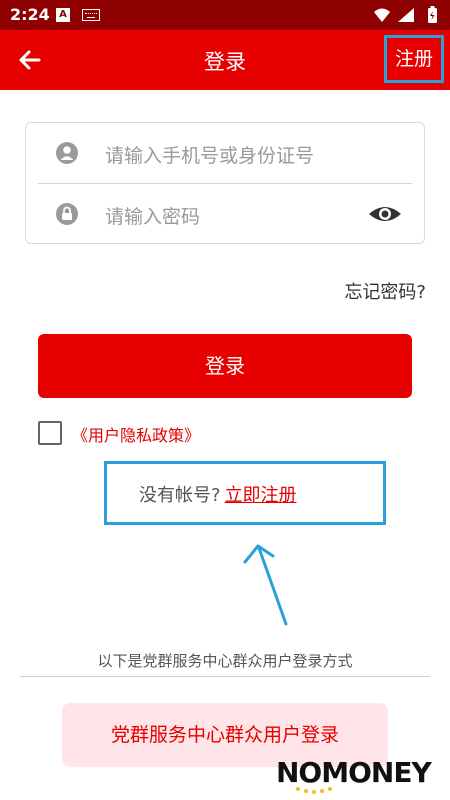  I want to click on login-button: 登录, so click(225, 366).